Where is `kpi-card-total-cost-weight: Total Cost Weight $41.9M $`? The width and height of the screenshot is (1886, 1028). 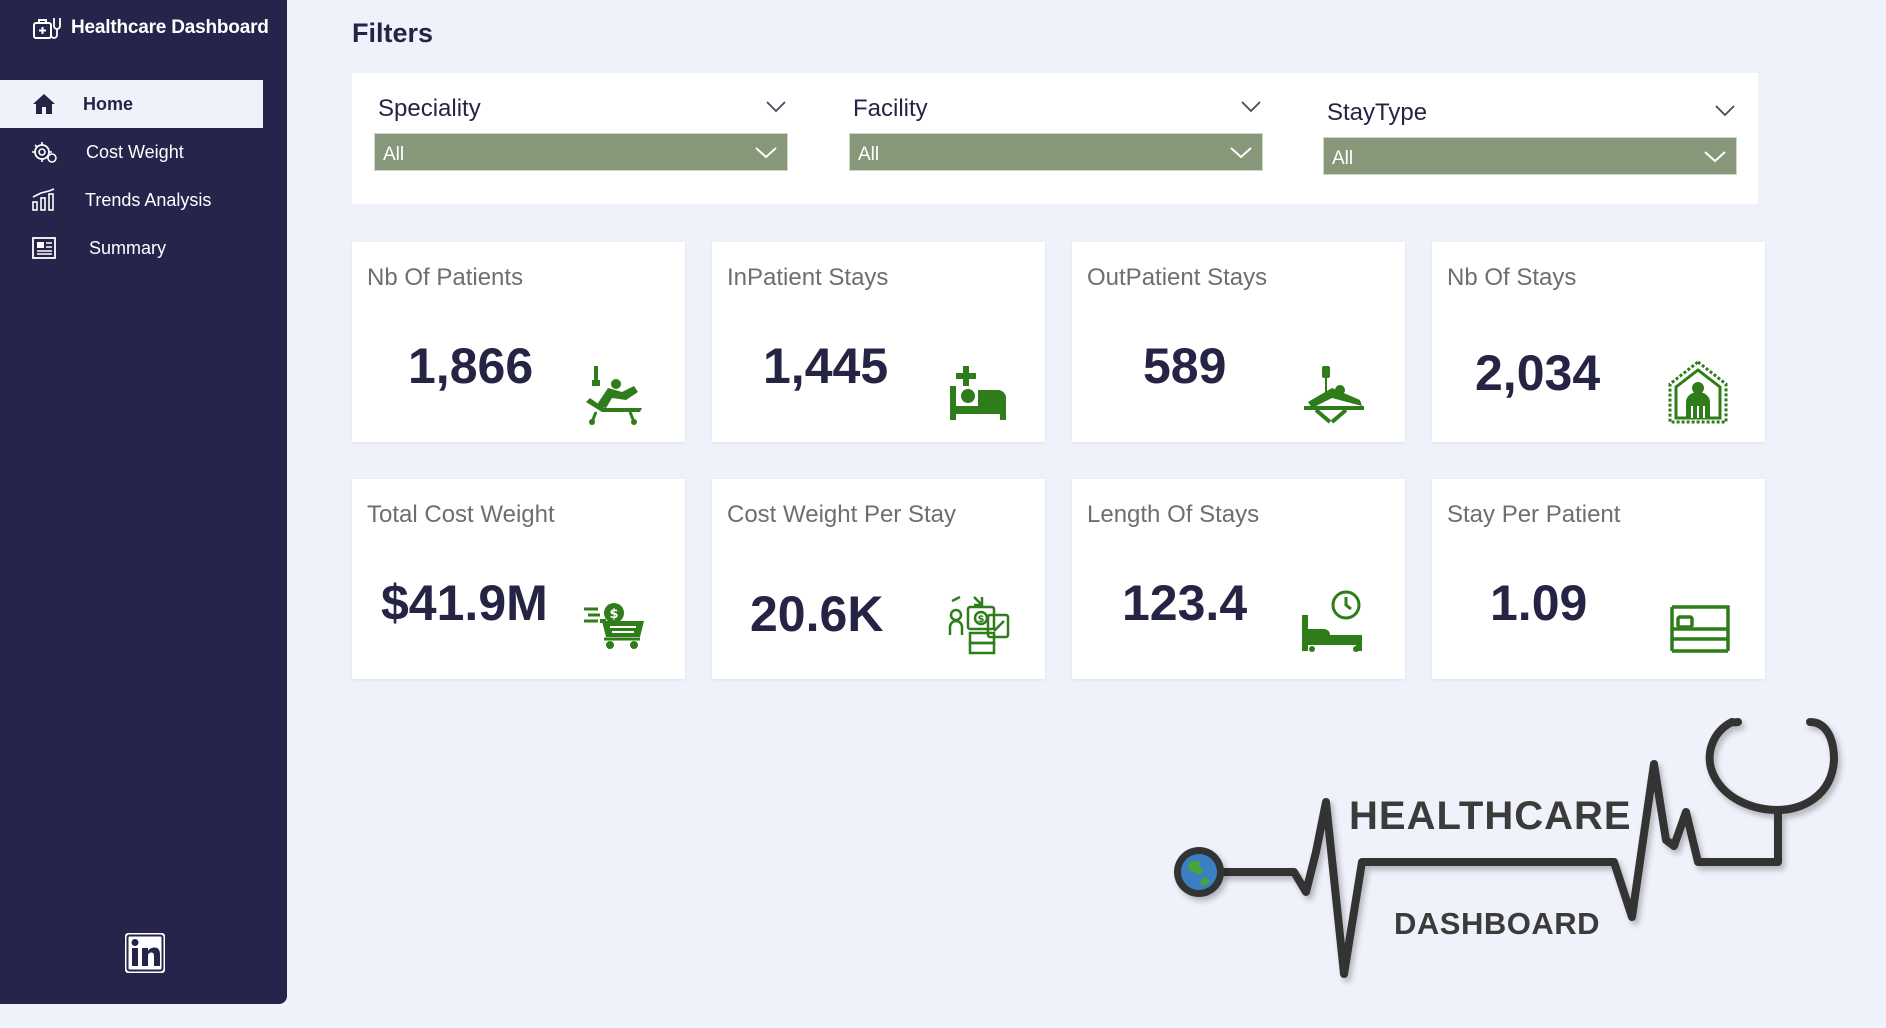 kpi-card-total-cost-weight: Total Cost Weight $41.9M $ is located at coordinates (518, 579).